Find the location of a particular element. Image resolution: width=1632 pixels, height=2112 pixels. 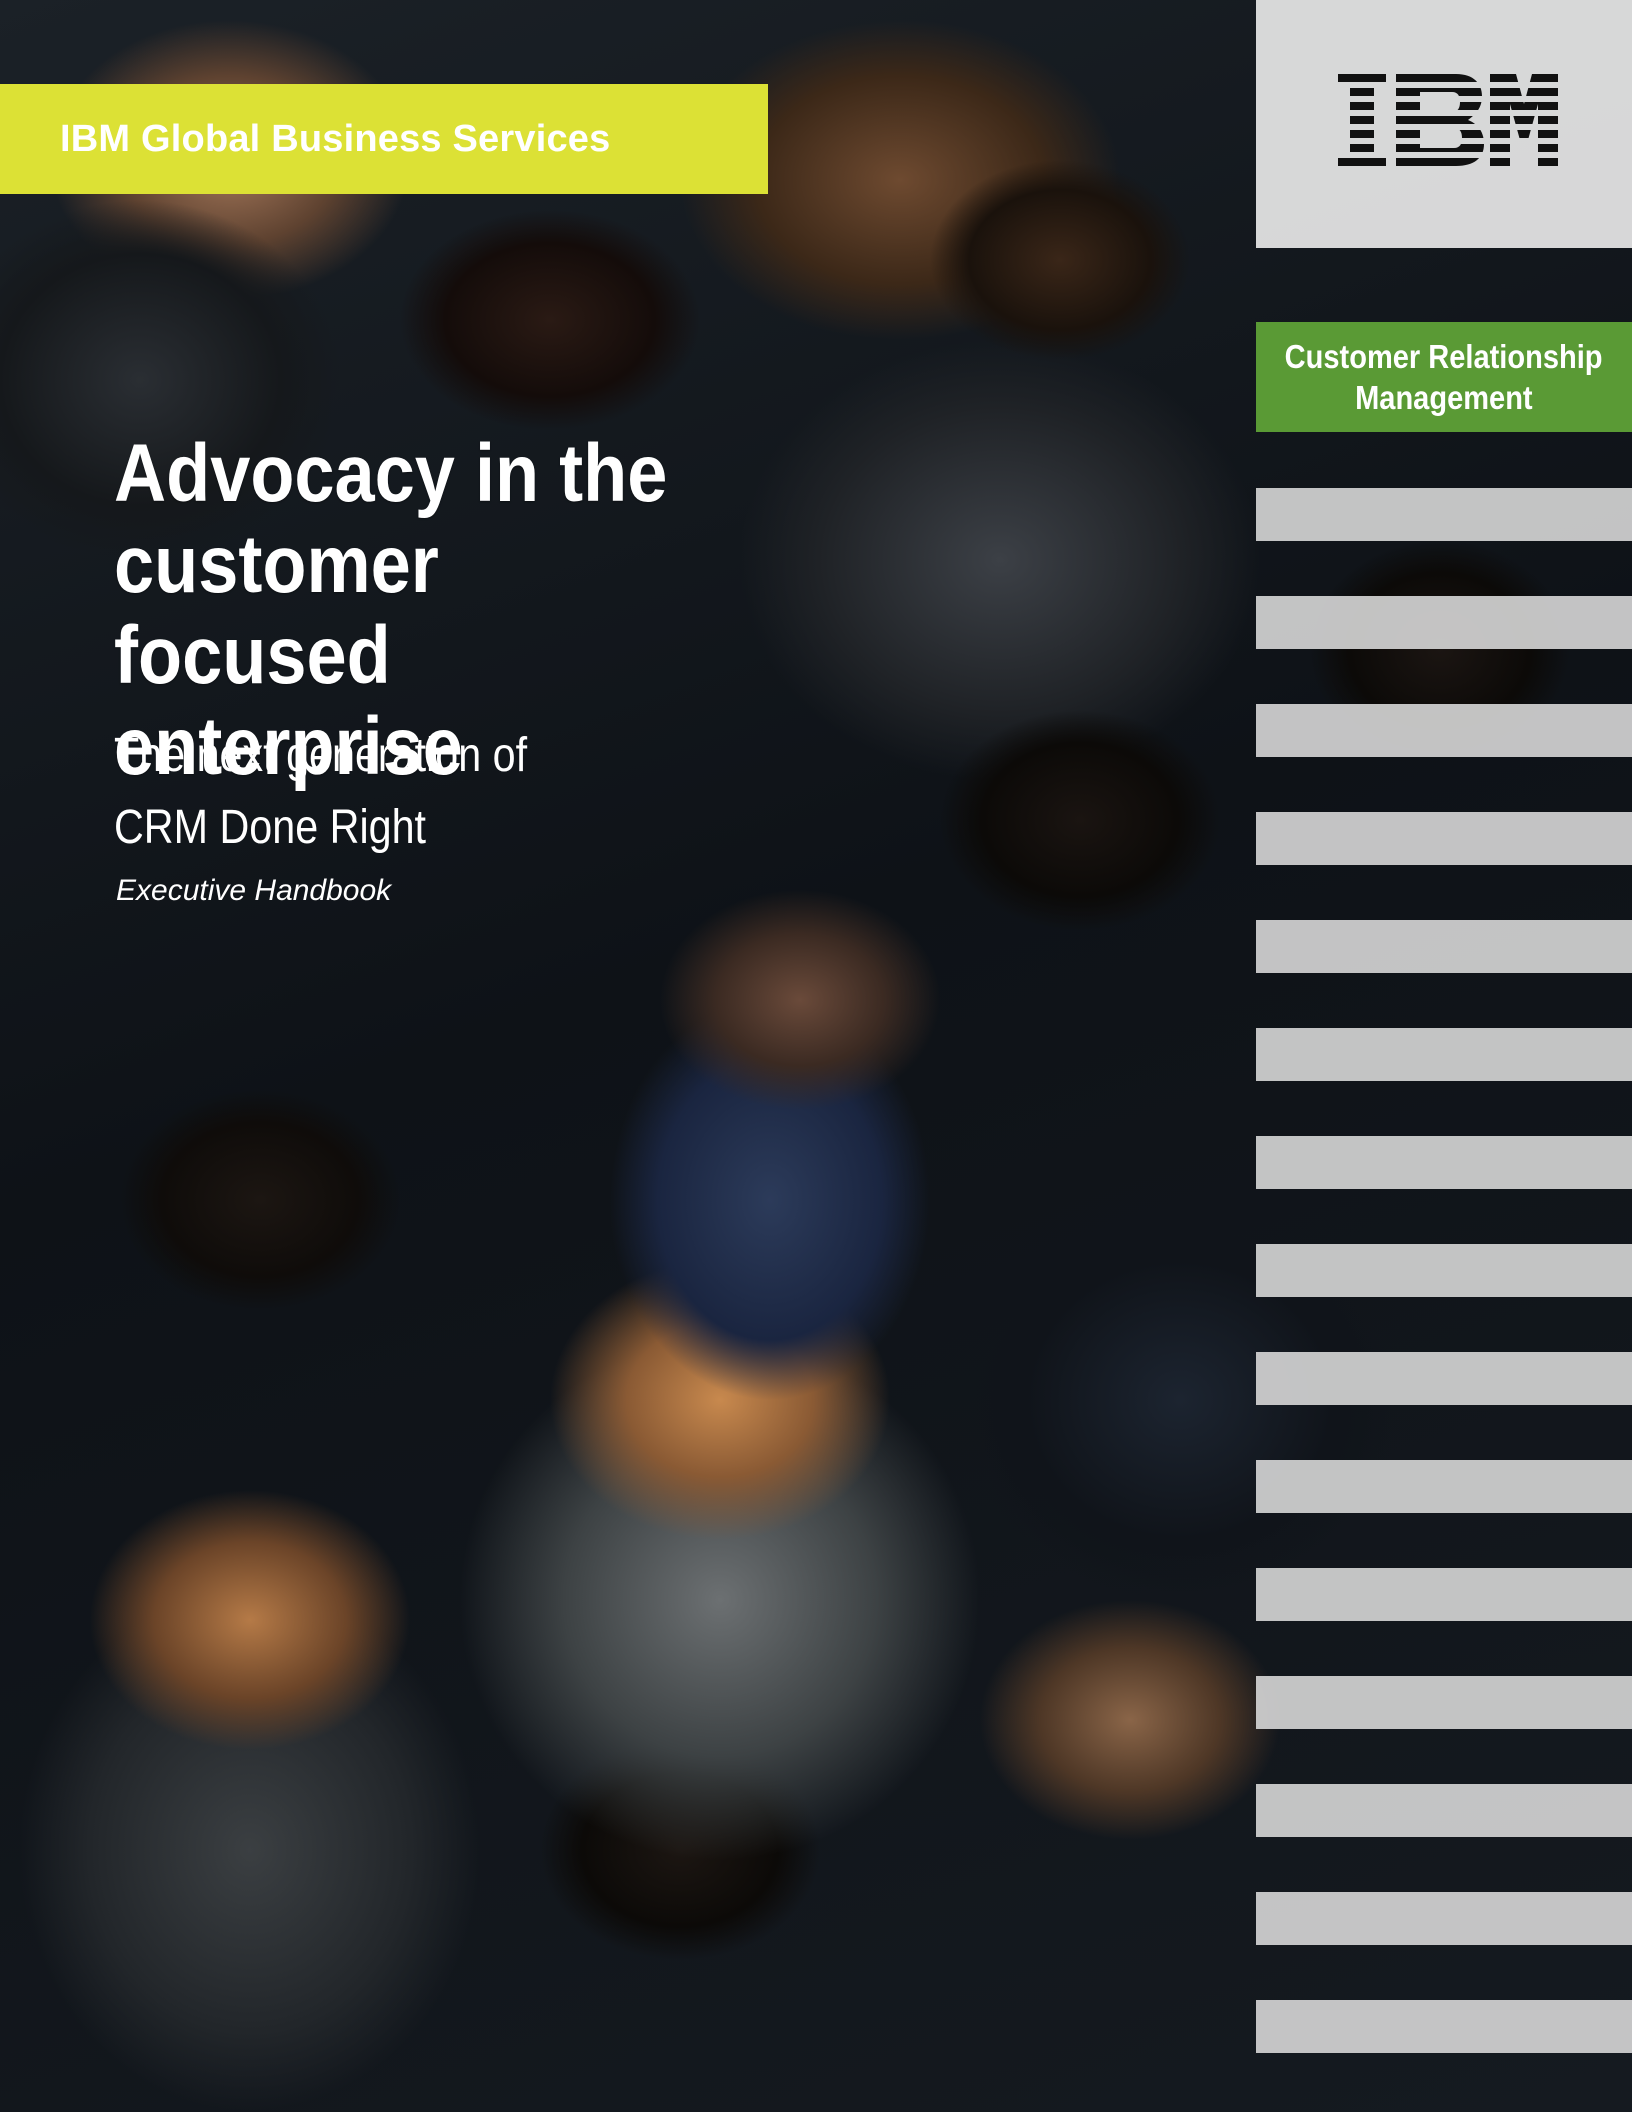

subtitle-line: The next generation of is located at coordinates (321, 755).